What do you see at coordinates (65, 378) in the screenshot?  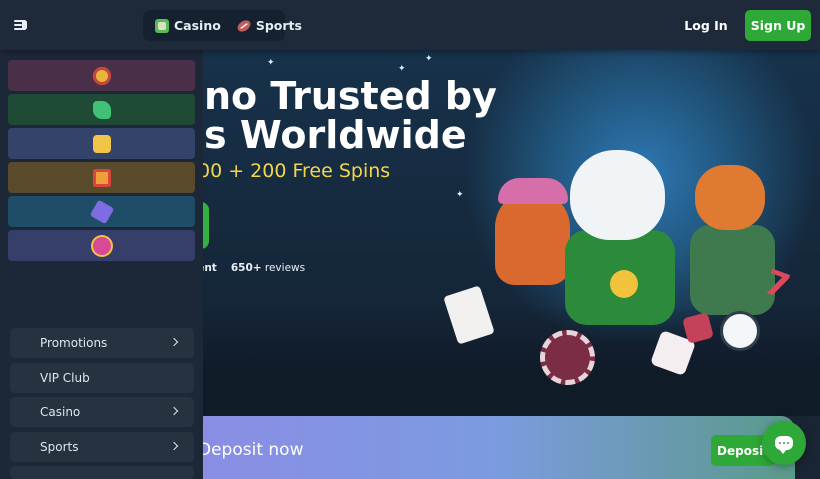 I see `sidebar-item-label: VIP Club` at bounding box center [65, 378].